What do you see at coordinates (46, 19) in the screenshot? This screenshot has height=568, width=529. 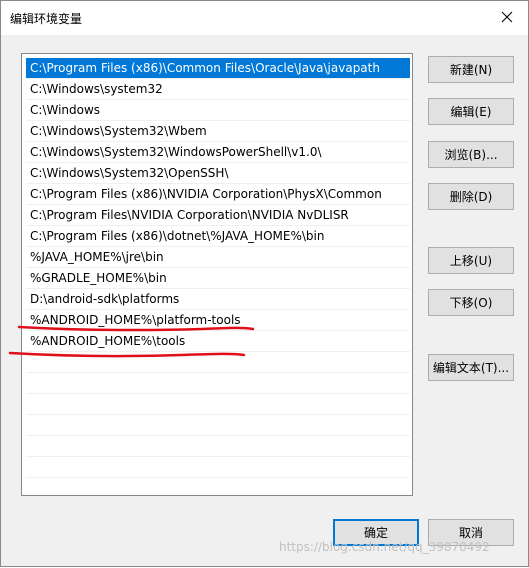 I see `window-title: 编辑环境变量` at bounding box center [46, 19].